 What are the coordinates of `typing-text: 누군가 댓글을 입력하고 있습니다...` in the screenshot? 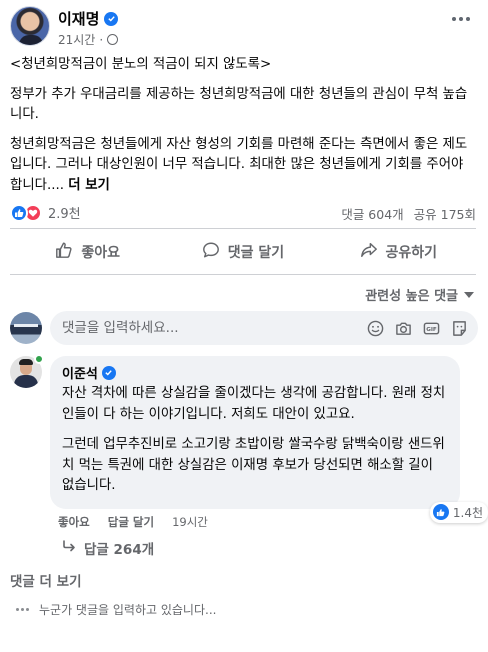 It's located at (128, 610).